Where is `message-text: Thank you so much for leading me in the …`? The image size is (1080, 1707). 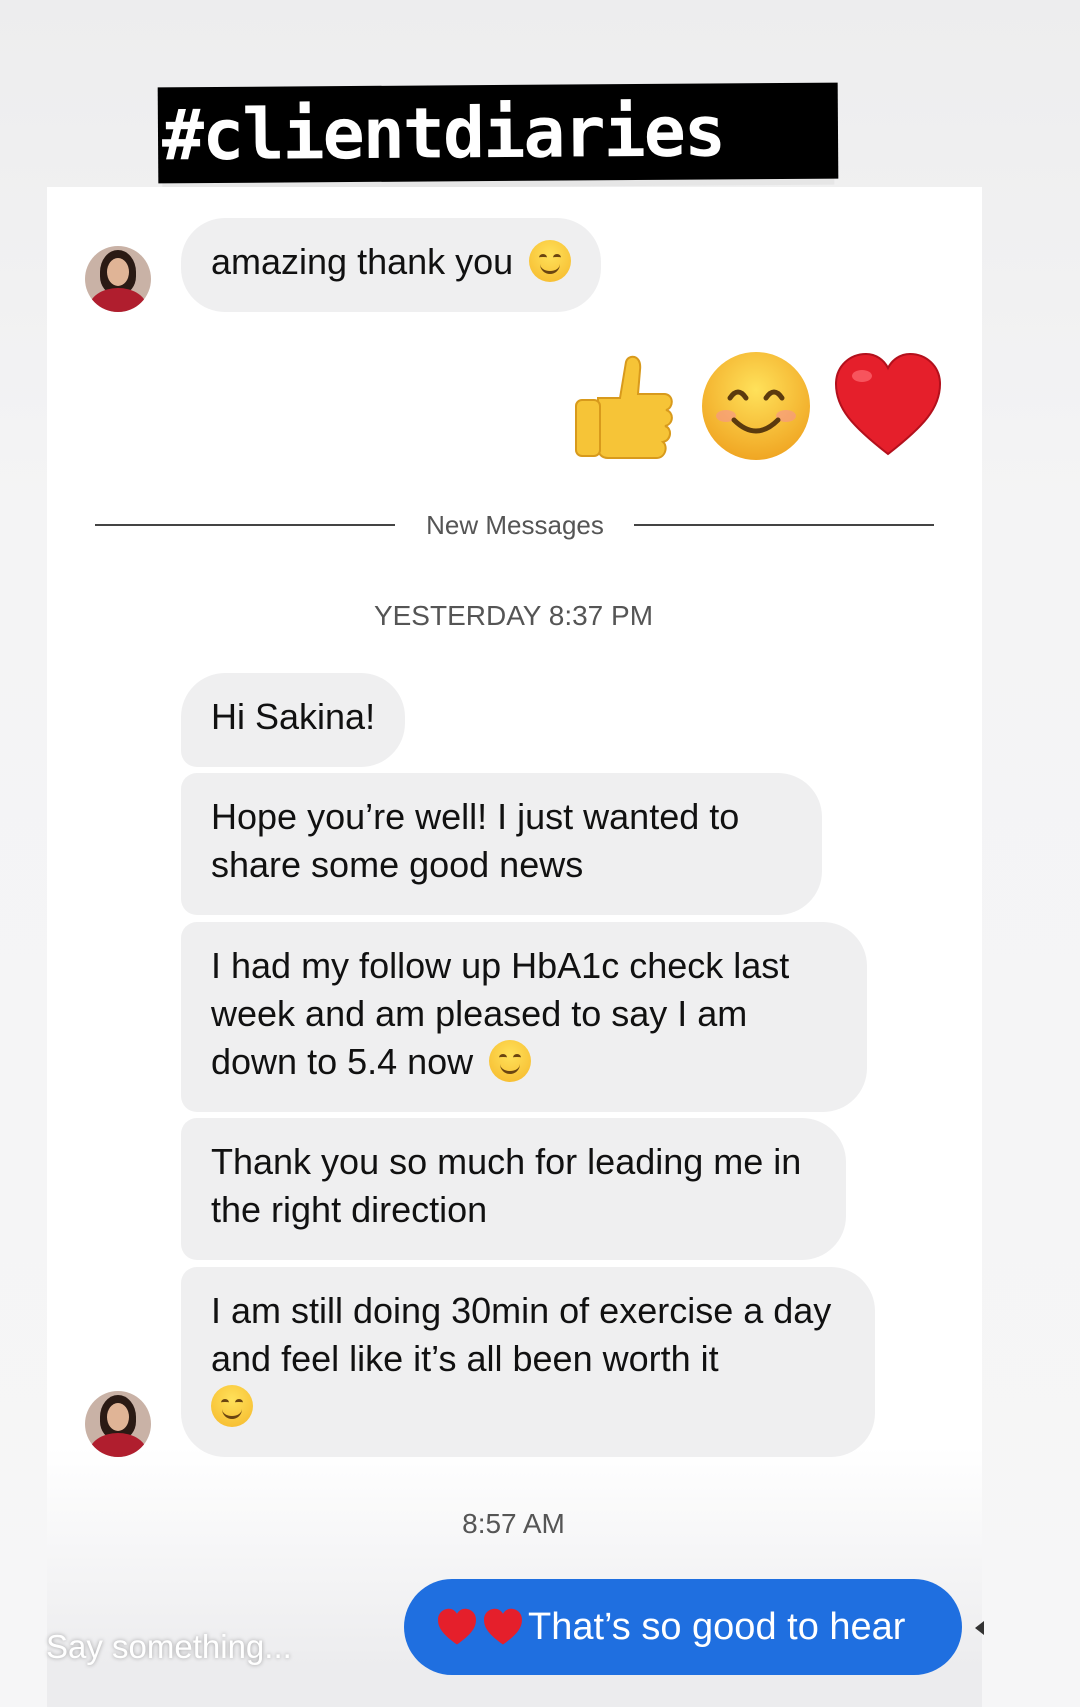 message-text: Thank you so much for leading me in the … is located at coordinates (506, 1185).